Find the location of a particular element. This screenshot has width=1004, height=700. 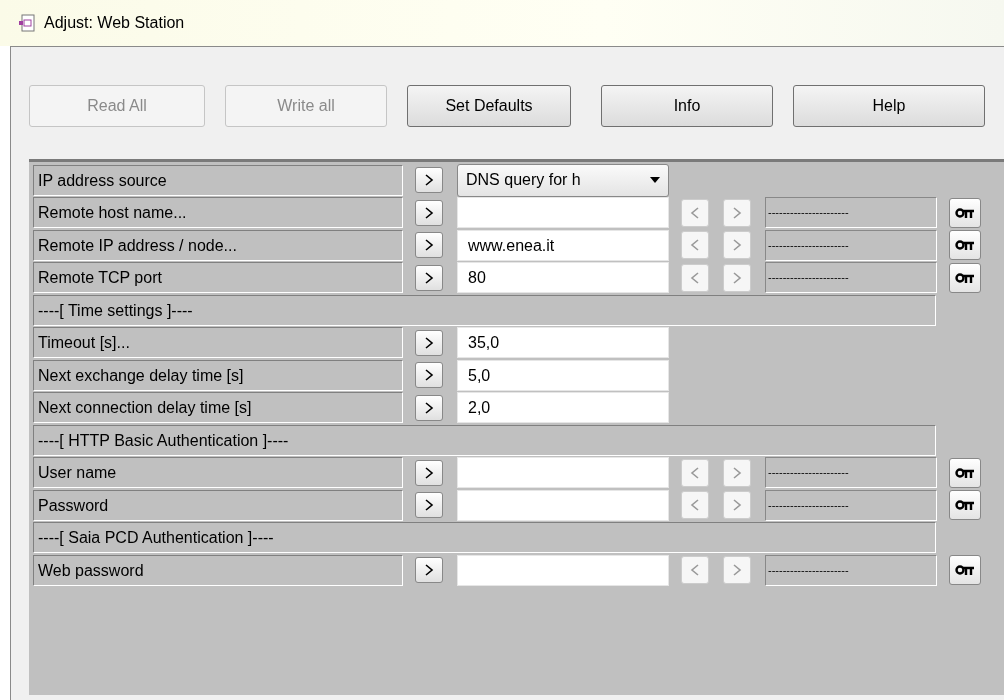

value-field: 5,0 is located at coordinates (563, 375).